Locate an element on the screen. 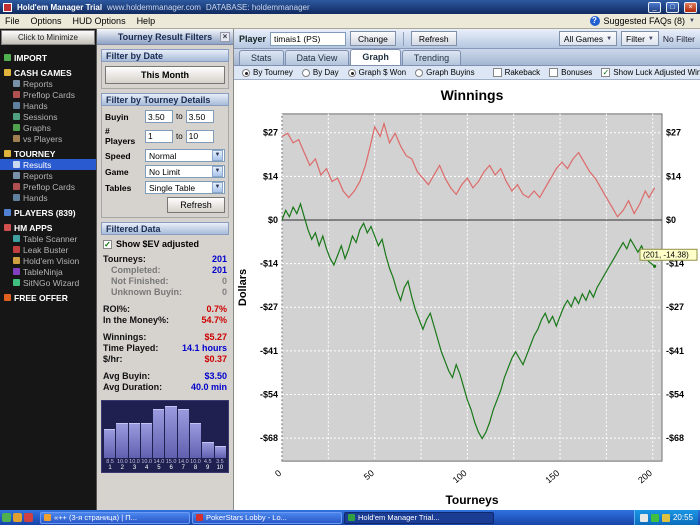 The image size is (700, 525). no-filter-status: No Filter is located at coordinates (678, 38).